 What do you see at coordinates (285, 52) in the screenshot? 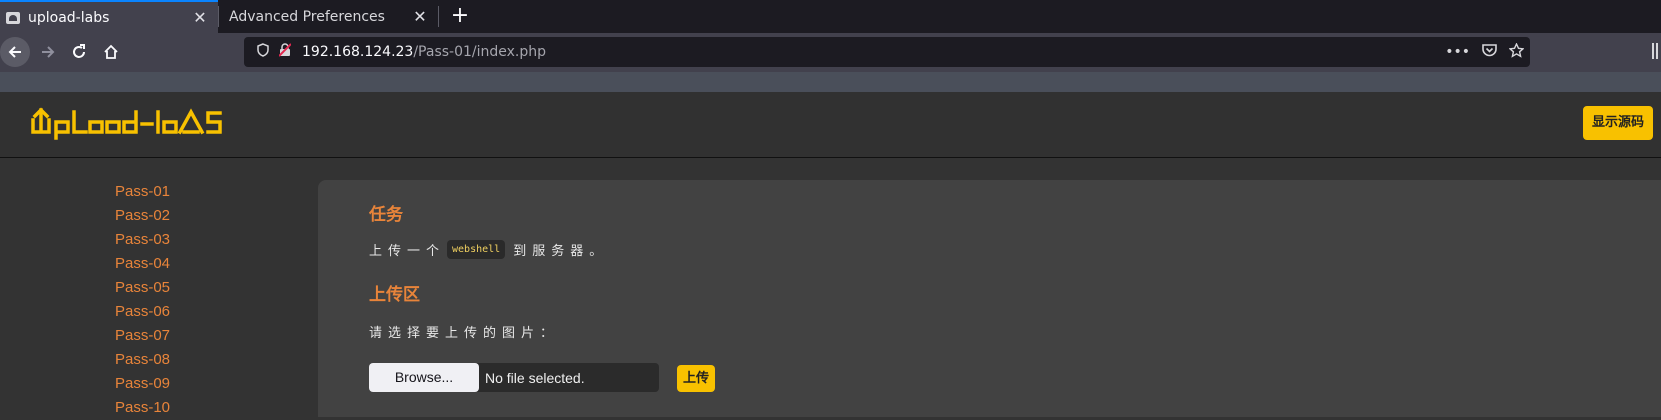
I see `insecure-lock-icon` at bounding box center [285, 52].